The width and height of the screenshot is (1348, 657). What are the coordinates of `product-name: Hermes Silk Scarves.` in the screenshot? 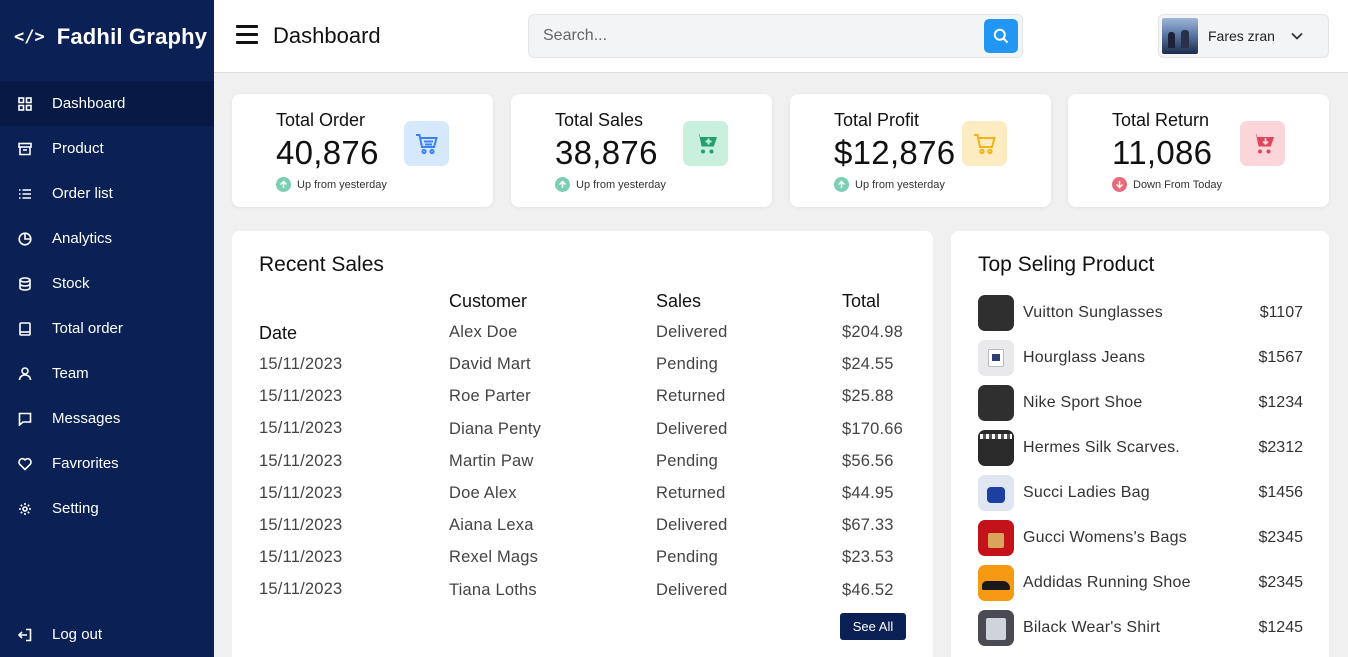 It's located at (1101, 447).